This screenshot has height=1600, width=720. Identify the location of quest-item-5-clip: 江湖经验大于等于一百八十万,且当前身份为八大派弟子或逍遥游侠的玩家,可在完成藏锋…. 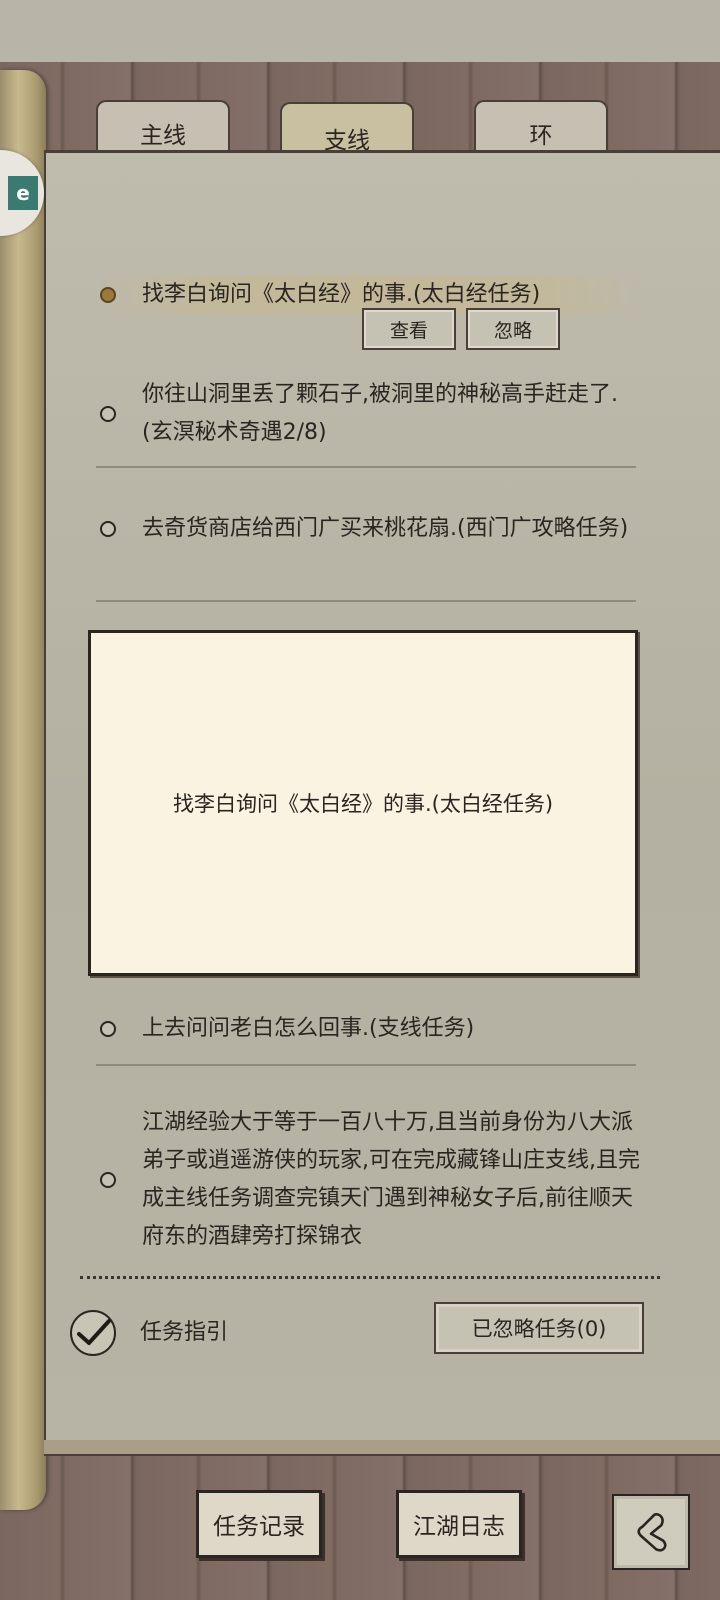
(370, 1184).